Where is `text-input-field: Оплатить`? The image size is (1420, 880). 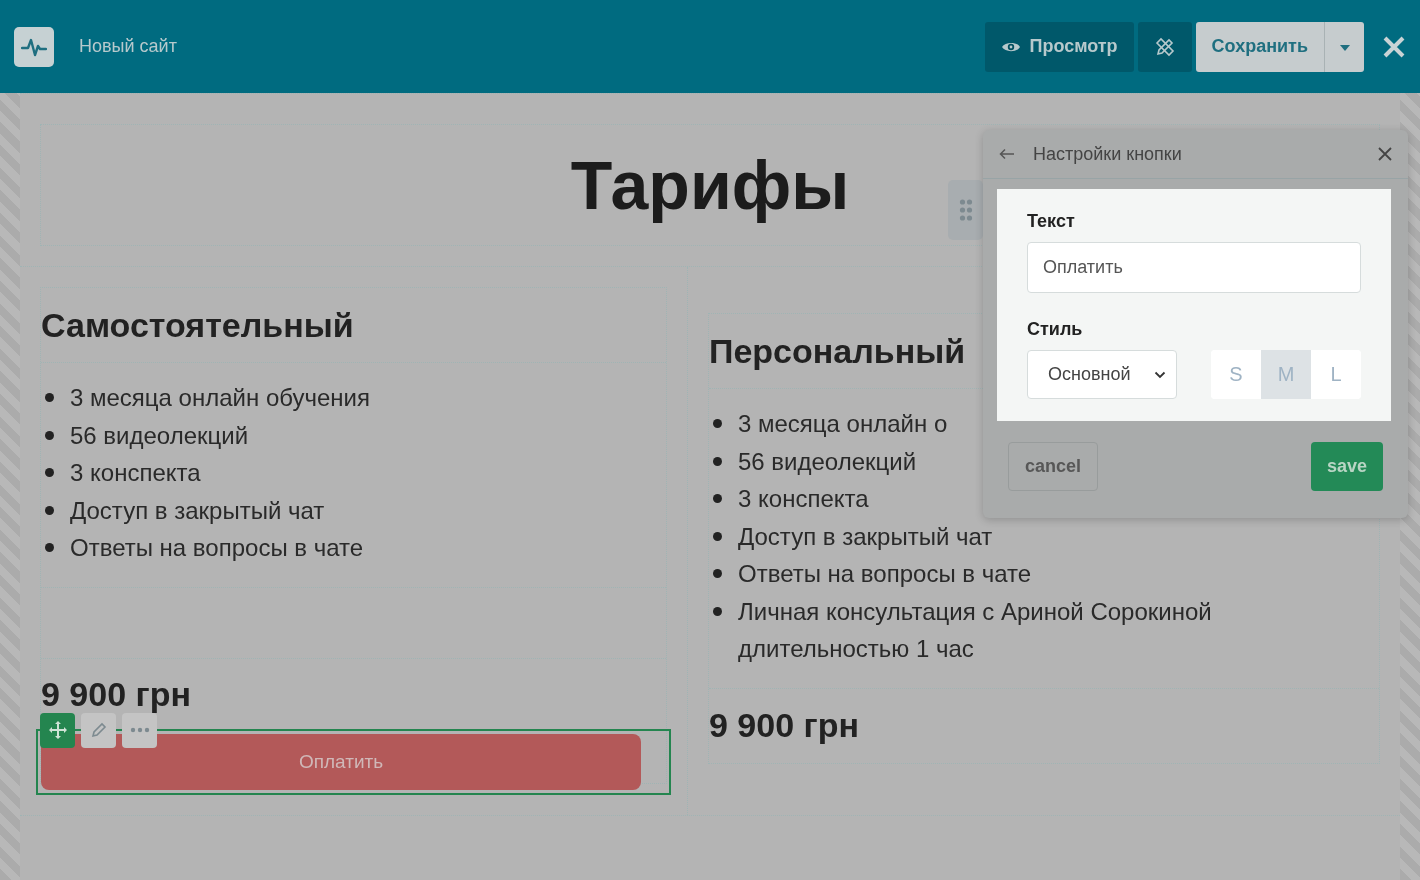
text-input-field: Оплатить is located at coordinates (1194, 267).